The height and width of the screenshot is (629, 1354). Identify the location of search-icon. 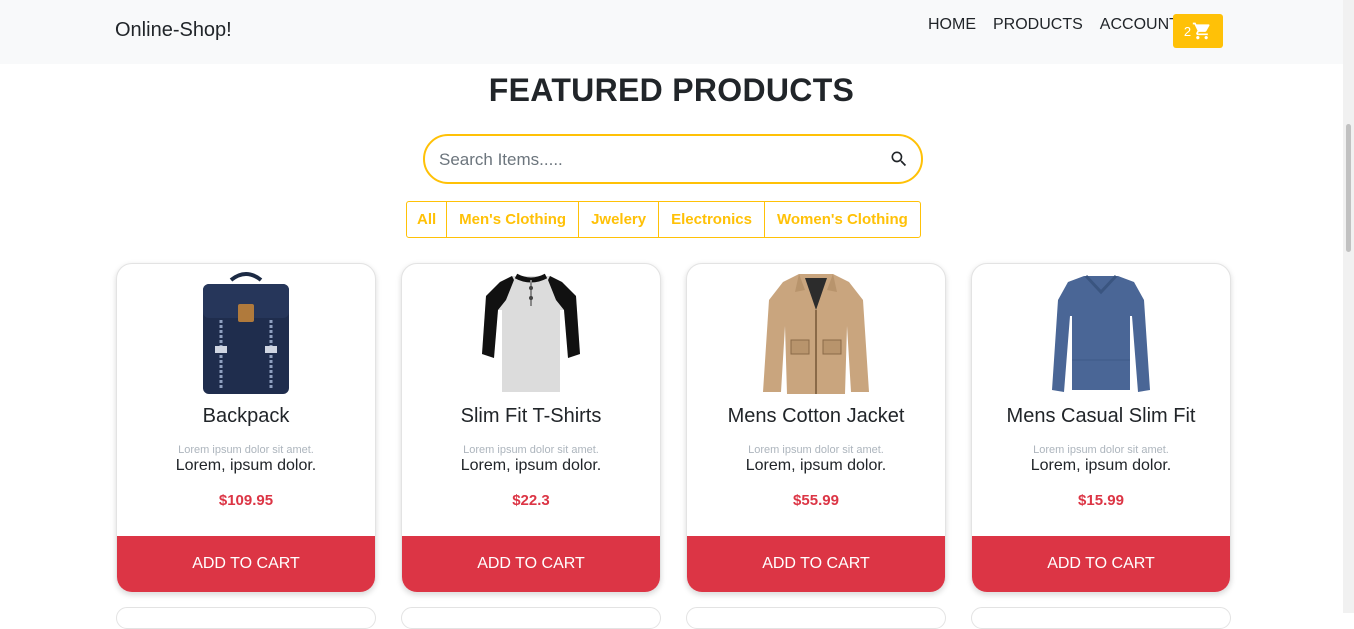
(899, 159).